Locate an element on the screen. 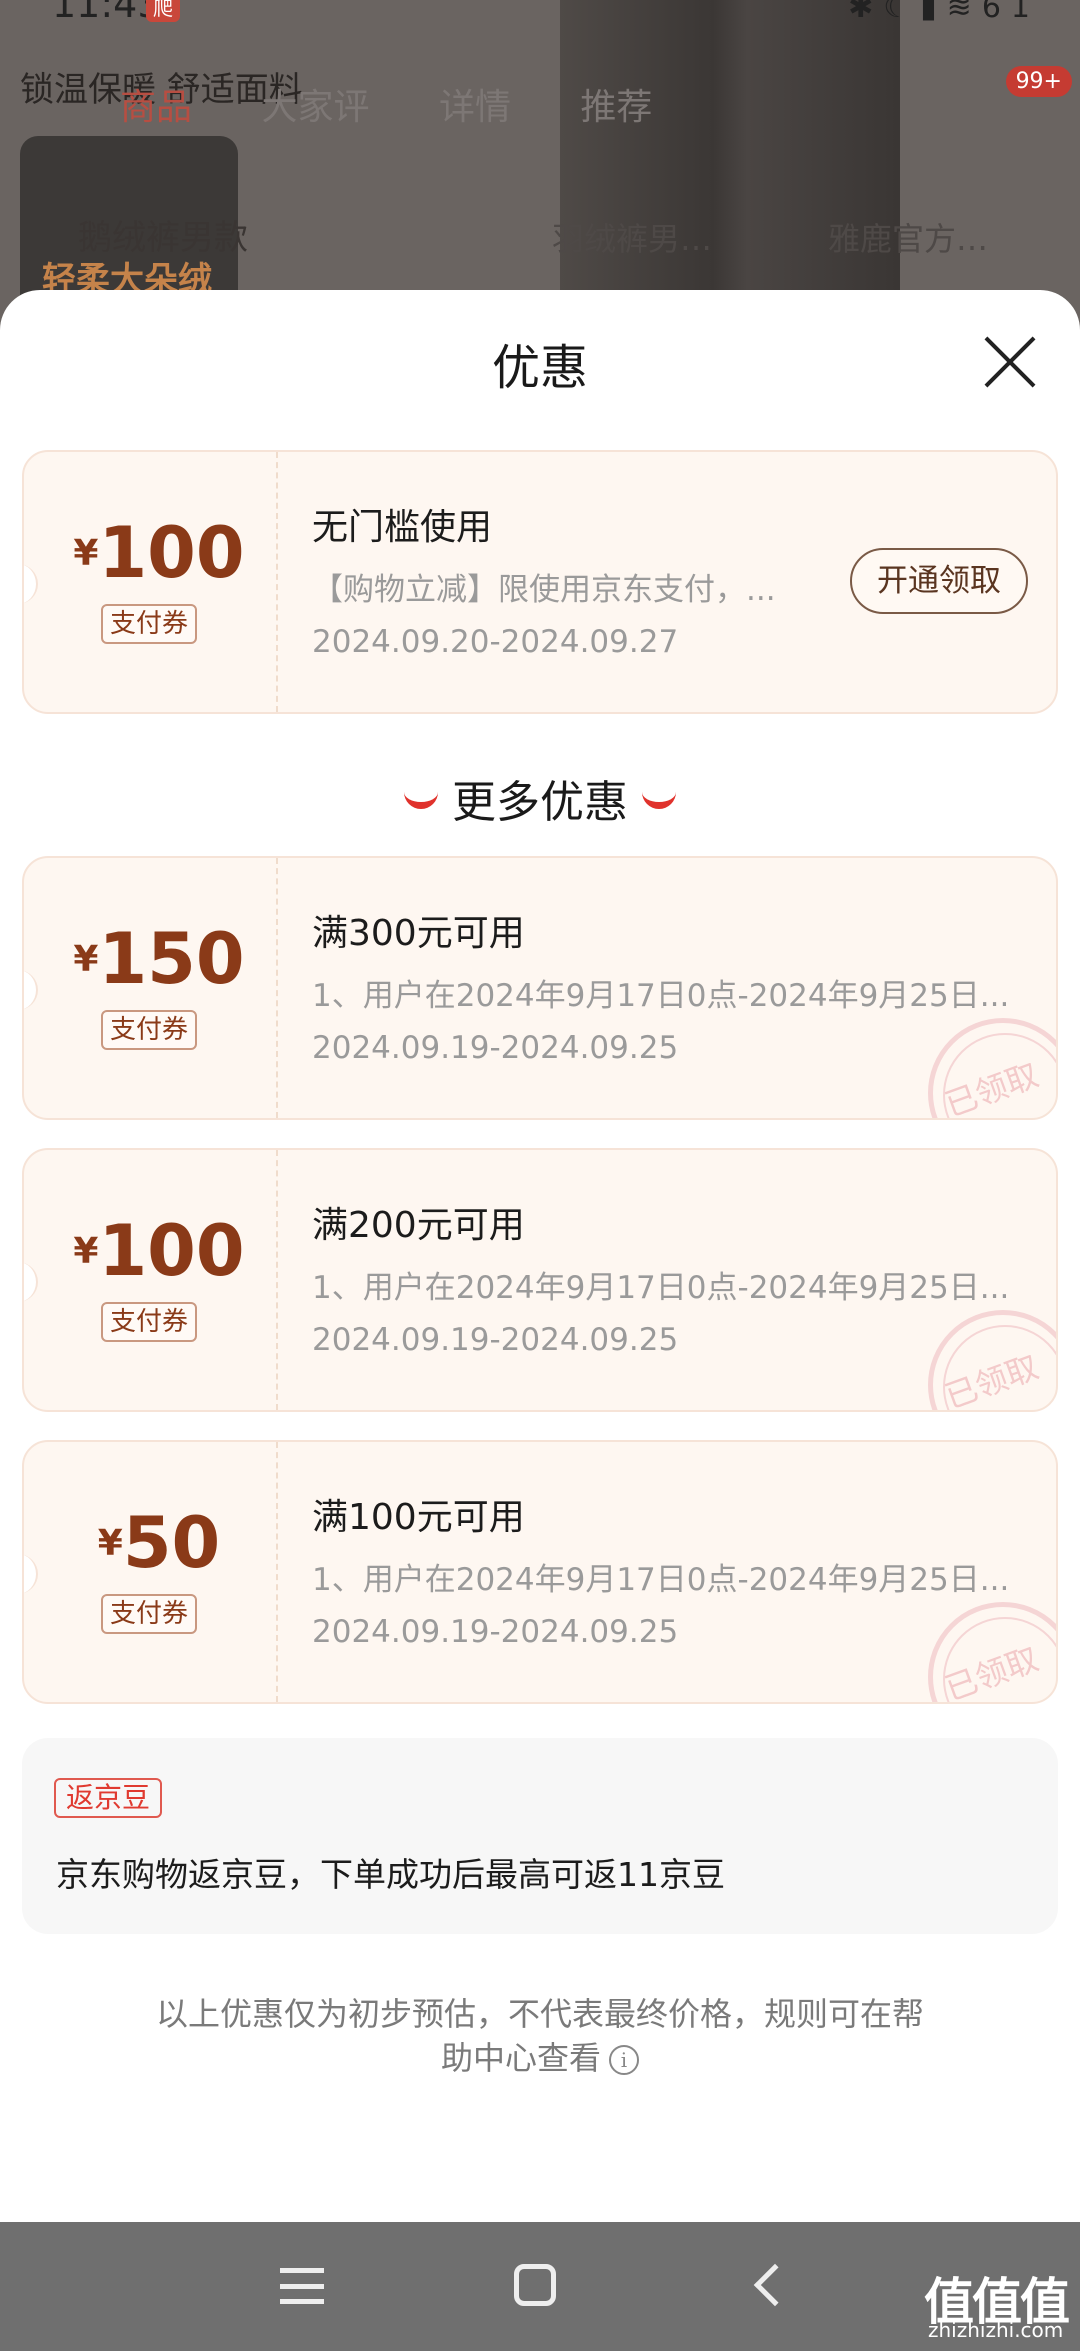  system-nav-bar is located at coordinates (540, 2286).